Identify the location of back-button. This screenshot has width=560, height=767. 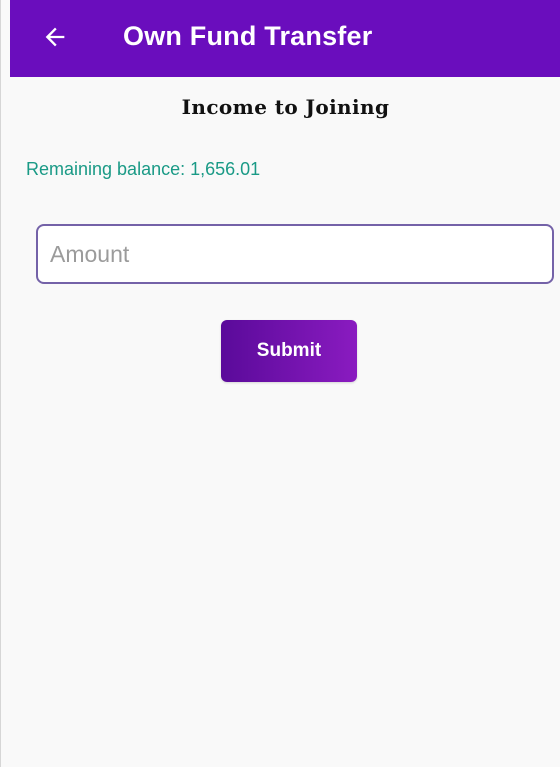
(55, 37).